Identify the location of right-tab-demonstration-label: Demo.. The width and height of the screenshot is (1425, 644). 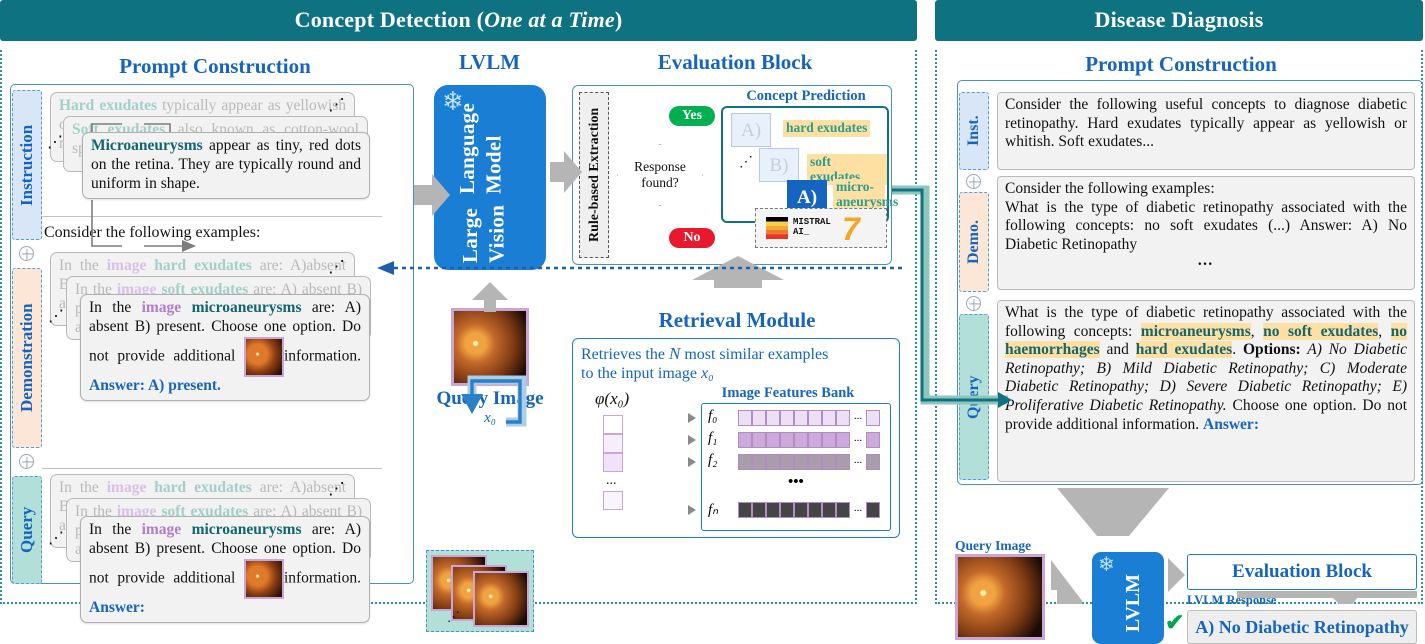
(973, 242).